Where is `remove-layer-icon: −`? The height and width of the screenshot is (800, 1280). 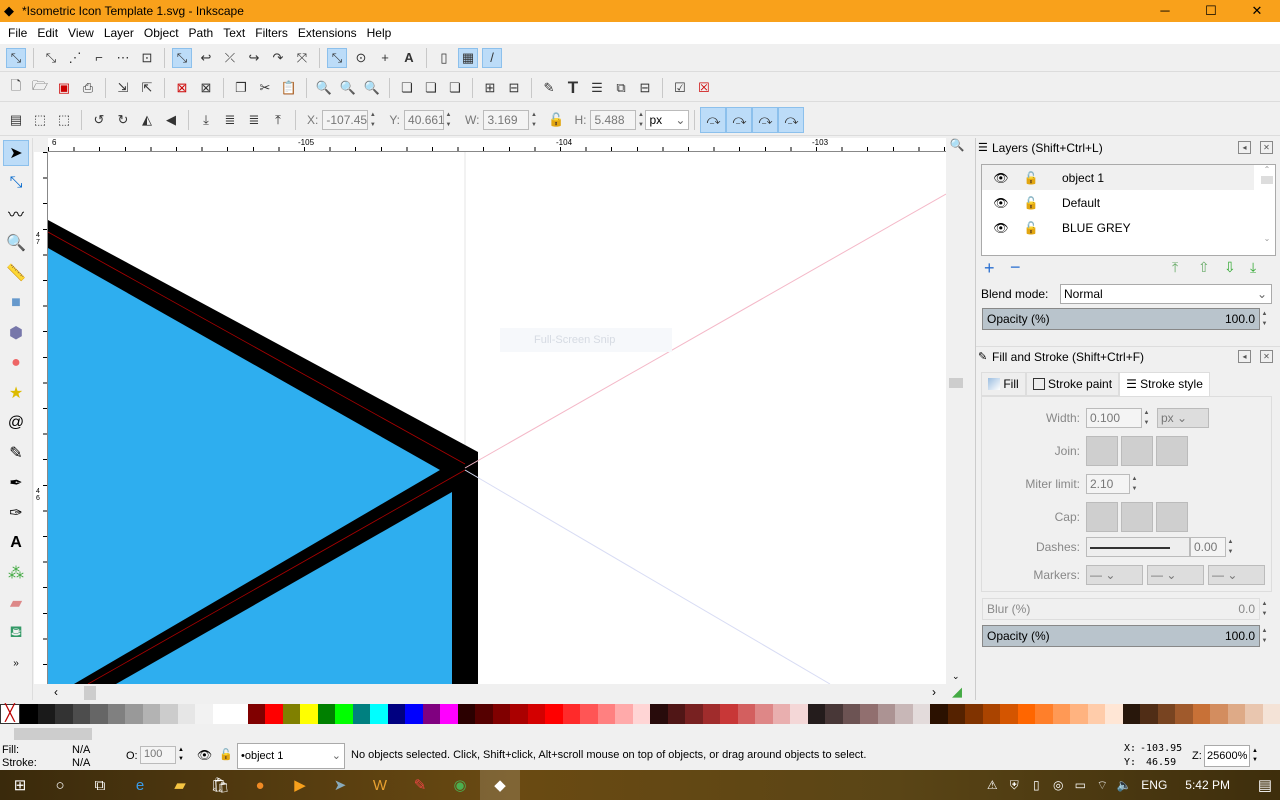
remove-layer-icon: − is located at coordinates (1015, 267).